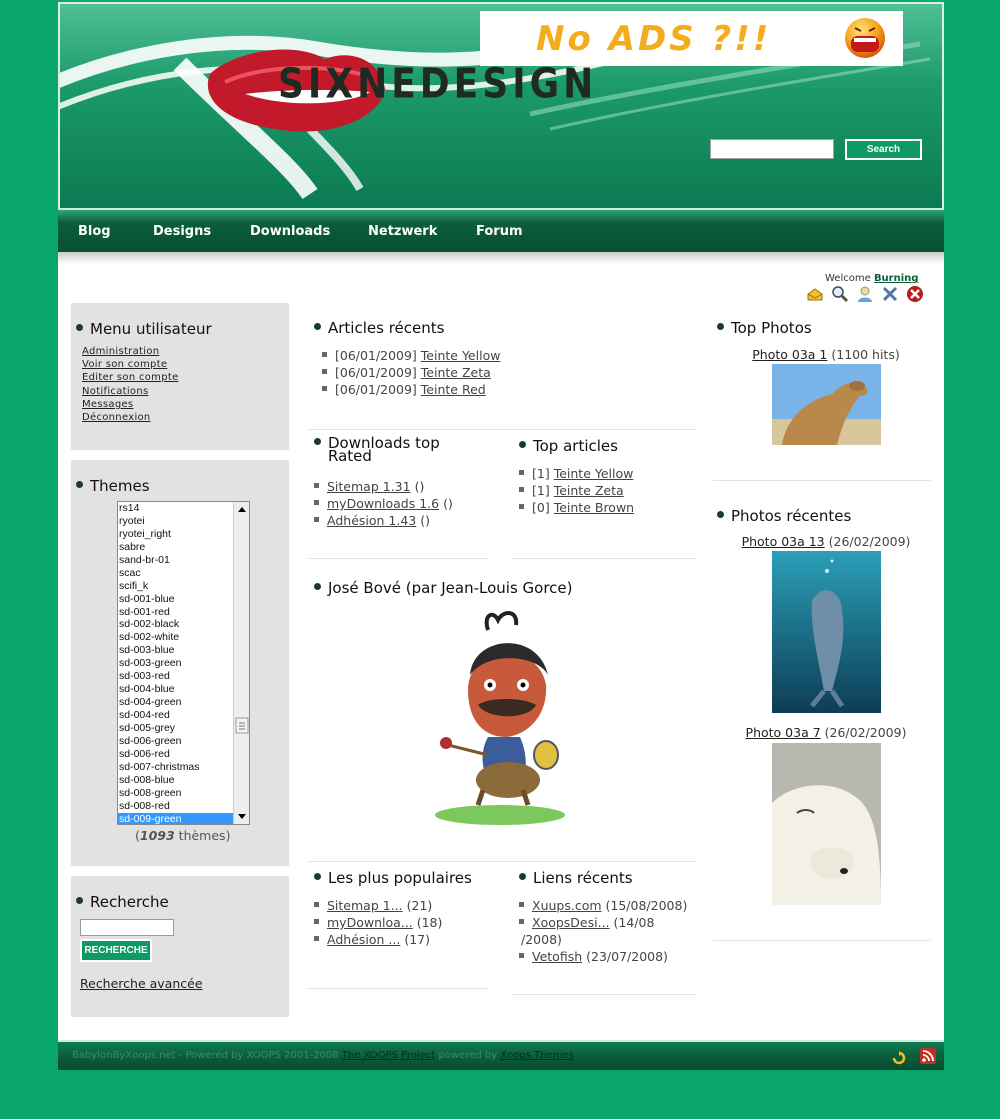  Describe the element at coordinates (127, 927) in the screenshot. I see `recherche-input` at that location.